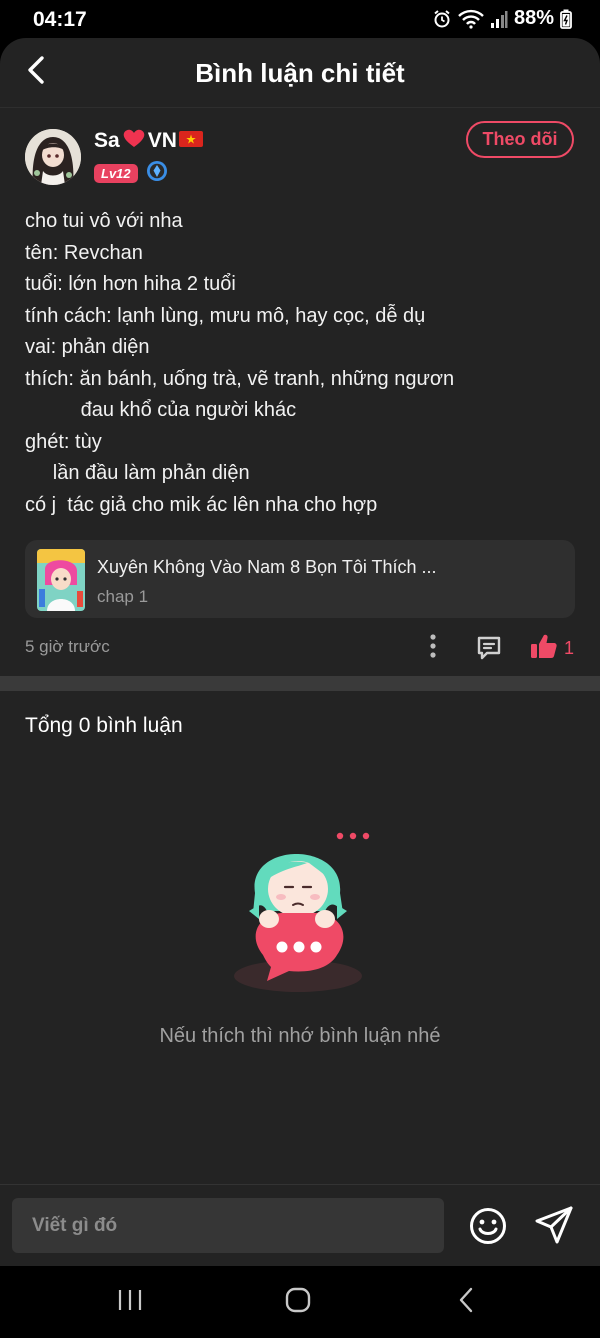 This screenshot has height=1338, width=600. What do you see at coordinates (137, 473) in the screenshot?
I see `comment-line: lần đầu làm phản diện` at bounding box center [137, 473].